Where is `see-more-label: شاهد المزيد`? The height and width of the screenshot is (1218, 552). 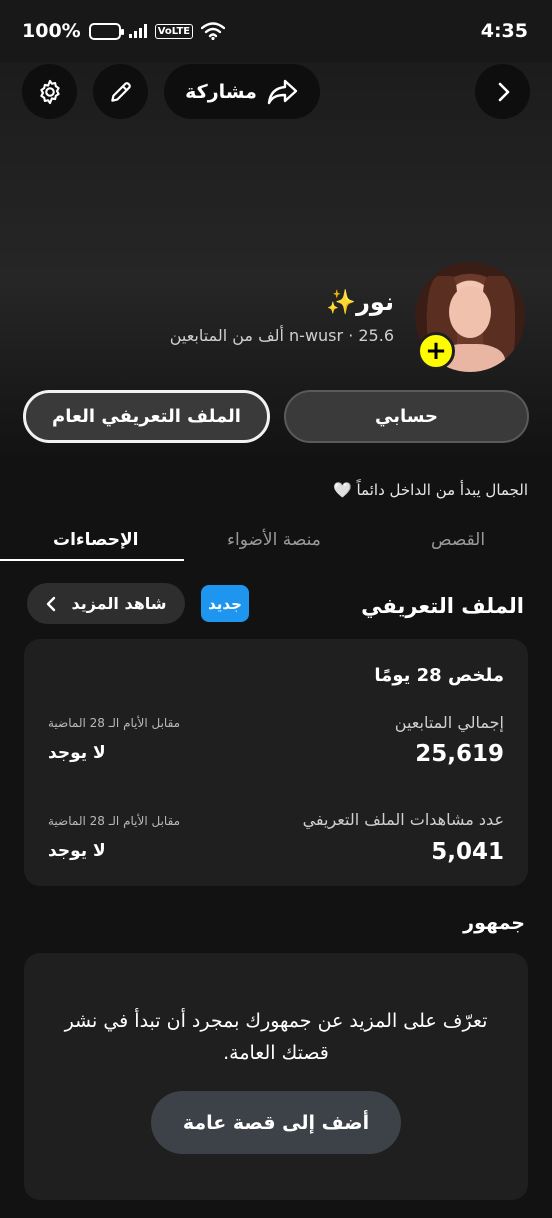
see-more-label: شاهد المزيد is located at coordinates (119, 603).